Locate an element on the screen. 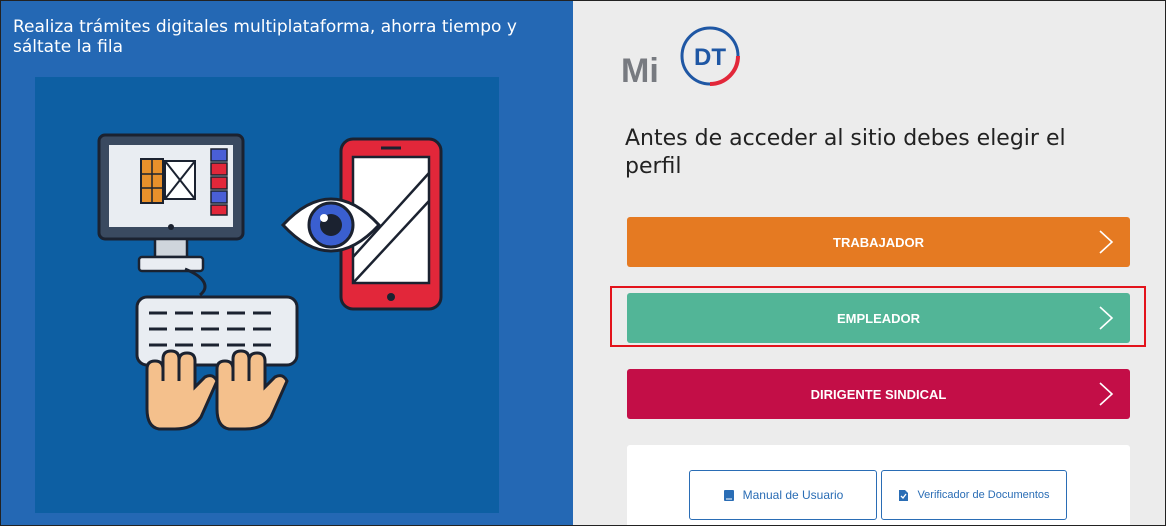 The height and width of the screenshot is (526, 1166). mi-dt-logo: Mi DT is located at coordinates (691, 58).